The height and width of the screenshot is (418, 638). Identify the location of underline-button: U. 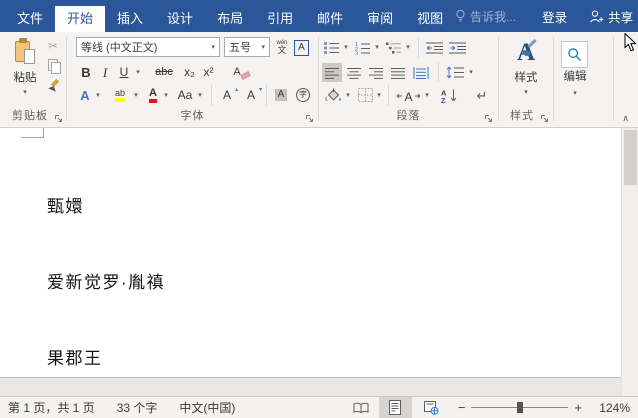
(124, 72).